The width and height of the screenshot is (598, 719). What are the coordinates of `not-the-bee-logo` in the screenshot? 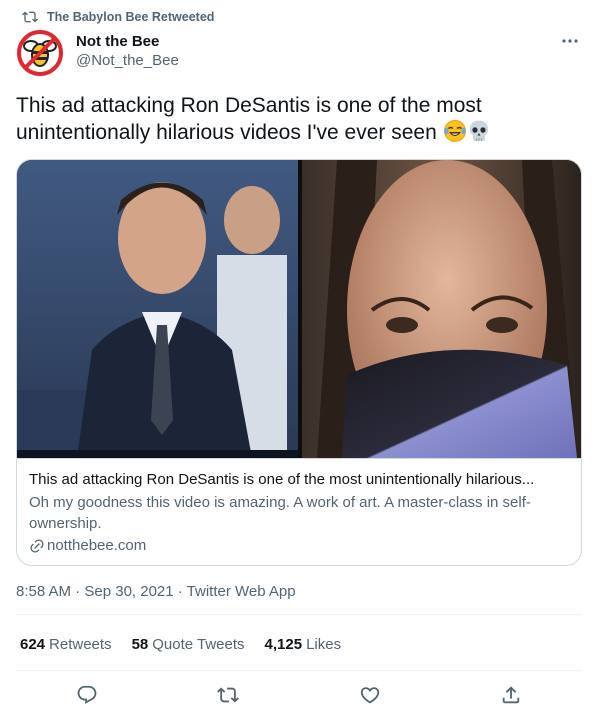 It's located at (40, 53).